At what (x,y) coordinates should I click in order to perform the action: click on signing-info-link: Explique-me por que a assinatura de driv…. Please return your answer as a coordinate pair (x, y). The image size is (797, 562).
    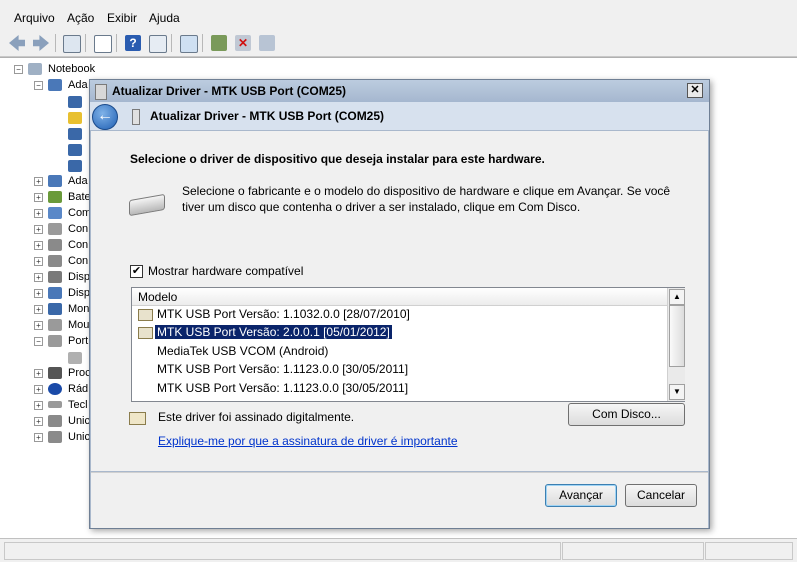
    Looking at the image, I should click on (308, 441).